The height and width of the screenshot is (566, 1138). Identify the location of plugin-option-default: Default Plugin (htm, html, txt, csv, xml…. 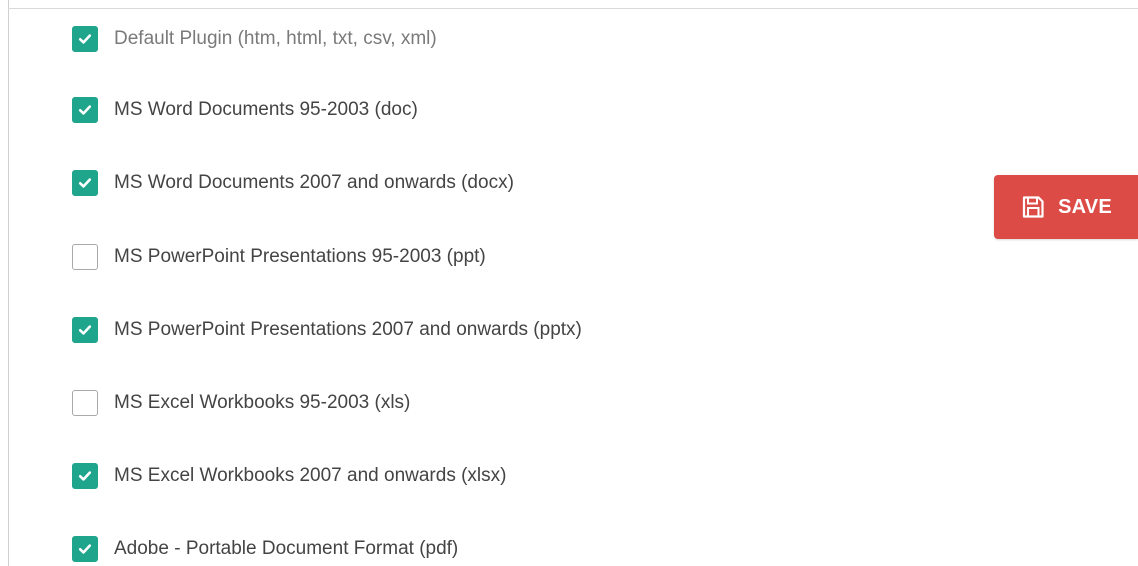
(254, 39).